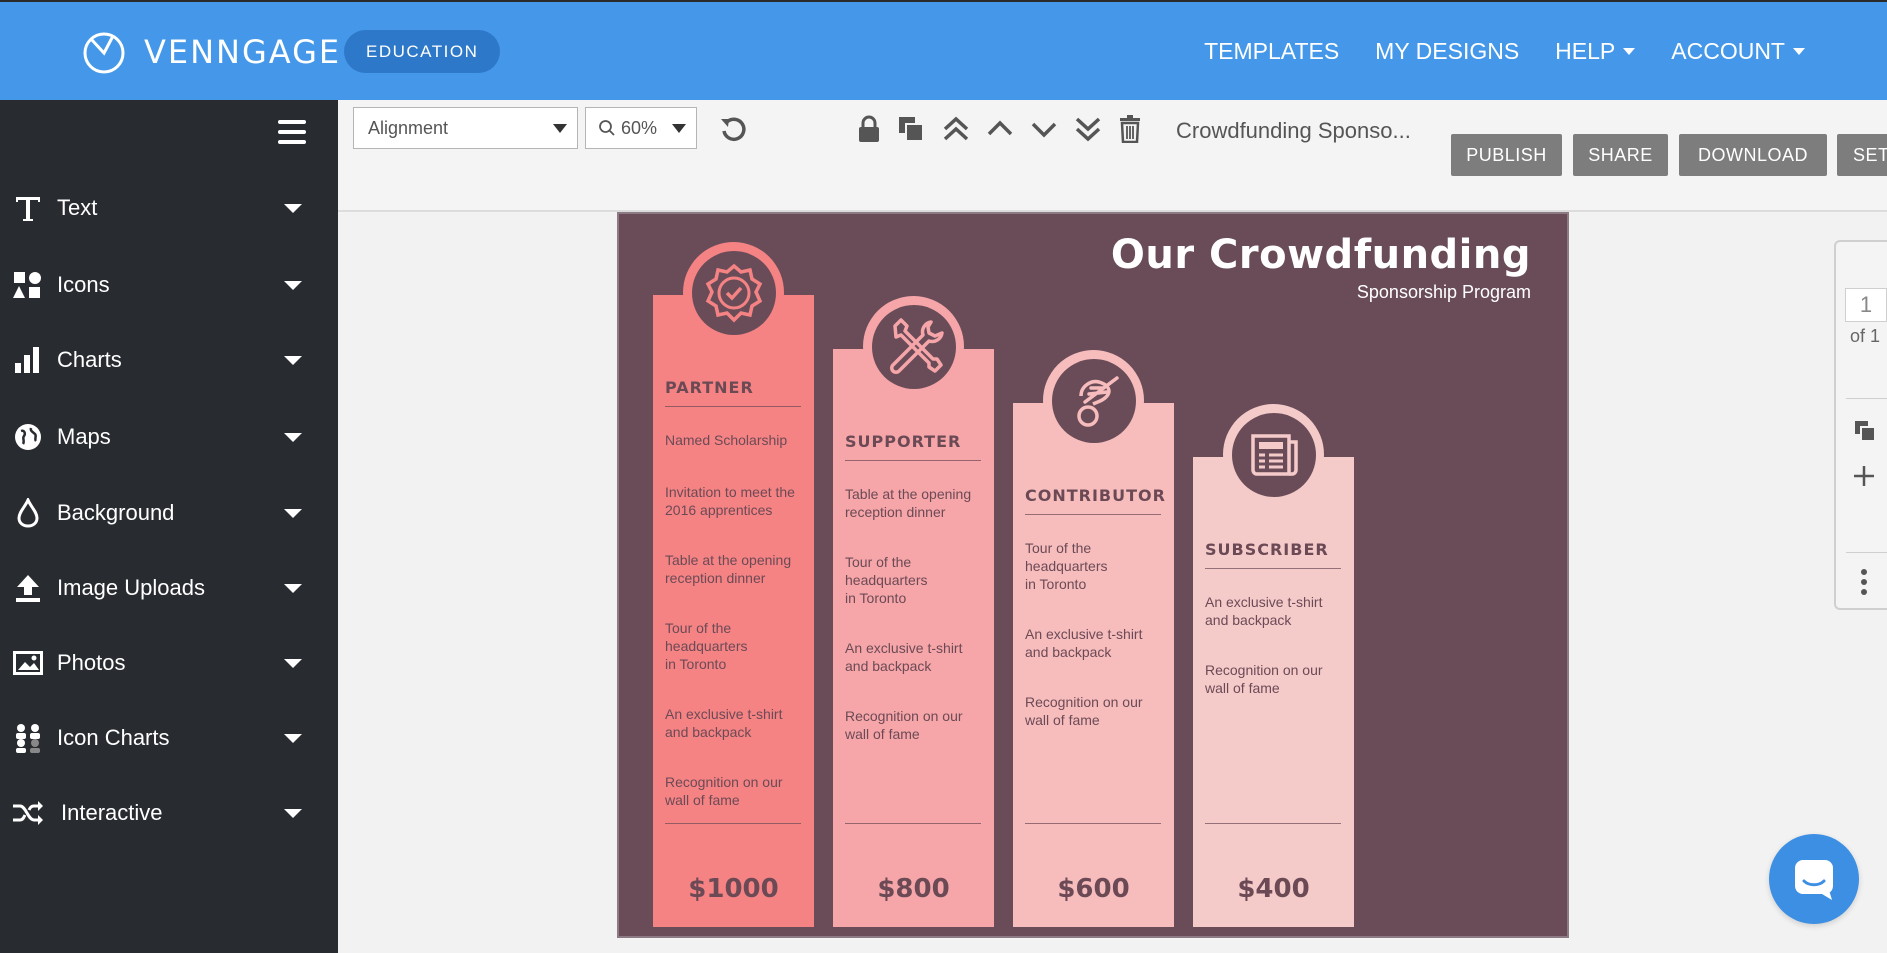 This screenshot has width=1887, height=953. Describe the element at coordinates (28, 663) in the screenshot. I see `photo-icon` at that location.